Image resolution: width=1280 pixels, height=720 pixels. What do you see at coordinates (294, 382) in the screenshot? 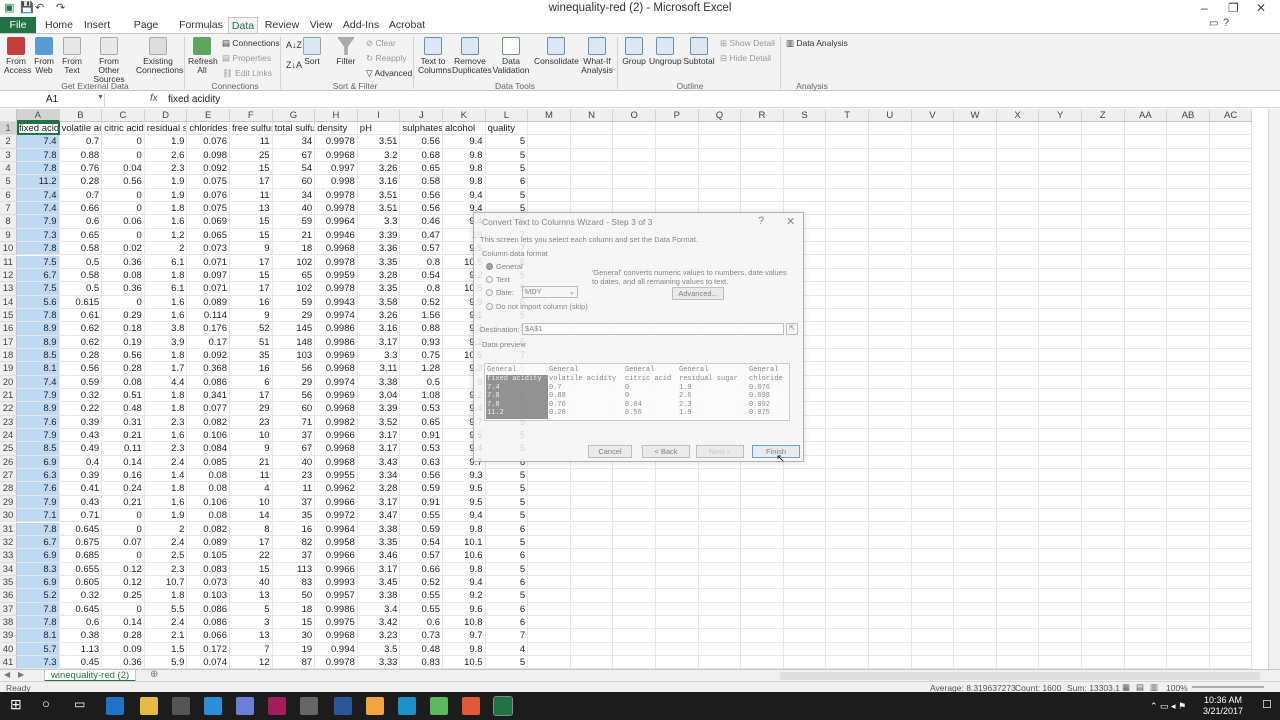
I see `table-cell: 29` at bounding box center [294, 382].